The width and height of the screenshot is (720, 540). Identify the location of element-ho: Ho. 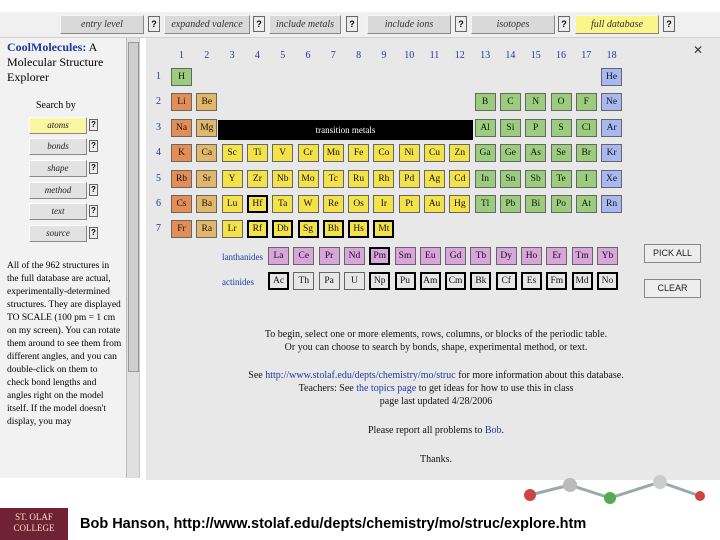
(531, 256).